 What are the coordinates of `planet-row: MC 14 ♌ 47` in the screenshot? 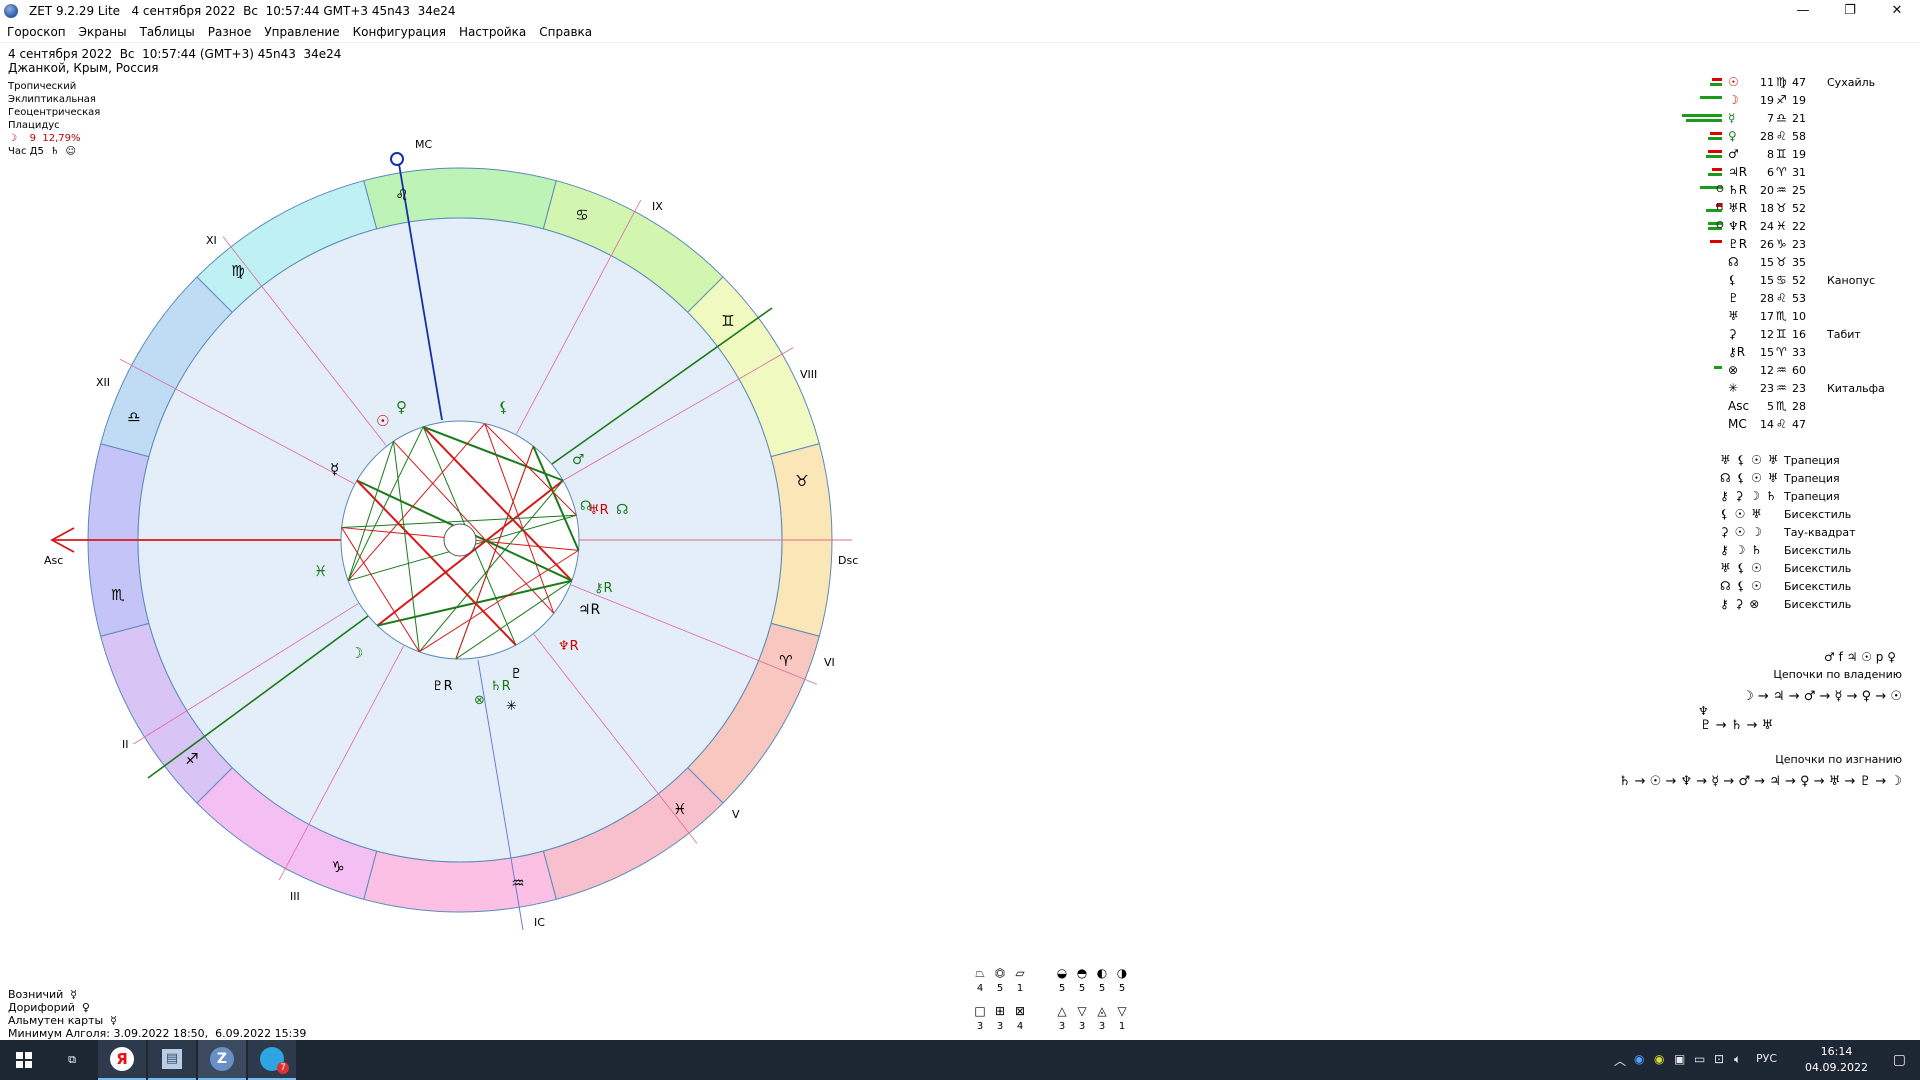 It's located at (1790, 425).